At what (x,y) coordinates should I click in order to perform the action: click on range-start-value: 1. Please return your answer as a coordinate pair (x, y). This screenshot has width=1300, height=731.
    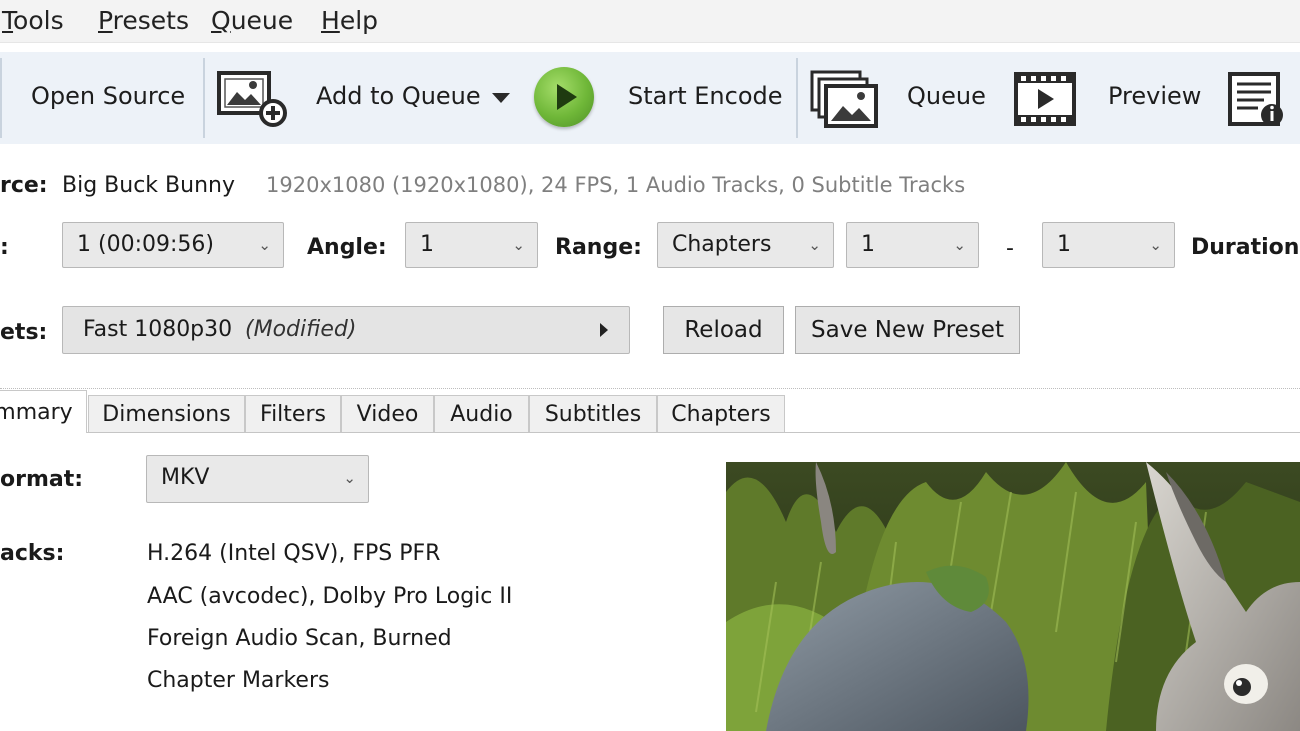
    Looking at the image, I should click on (868, 244).